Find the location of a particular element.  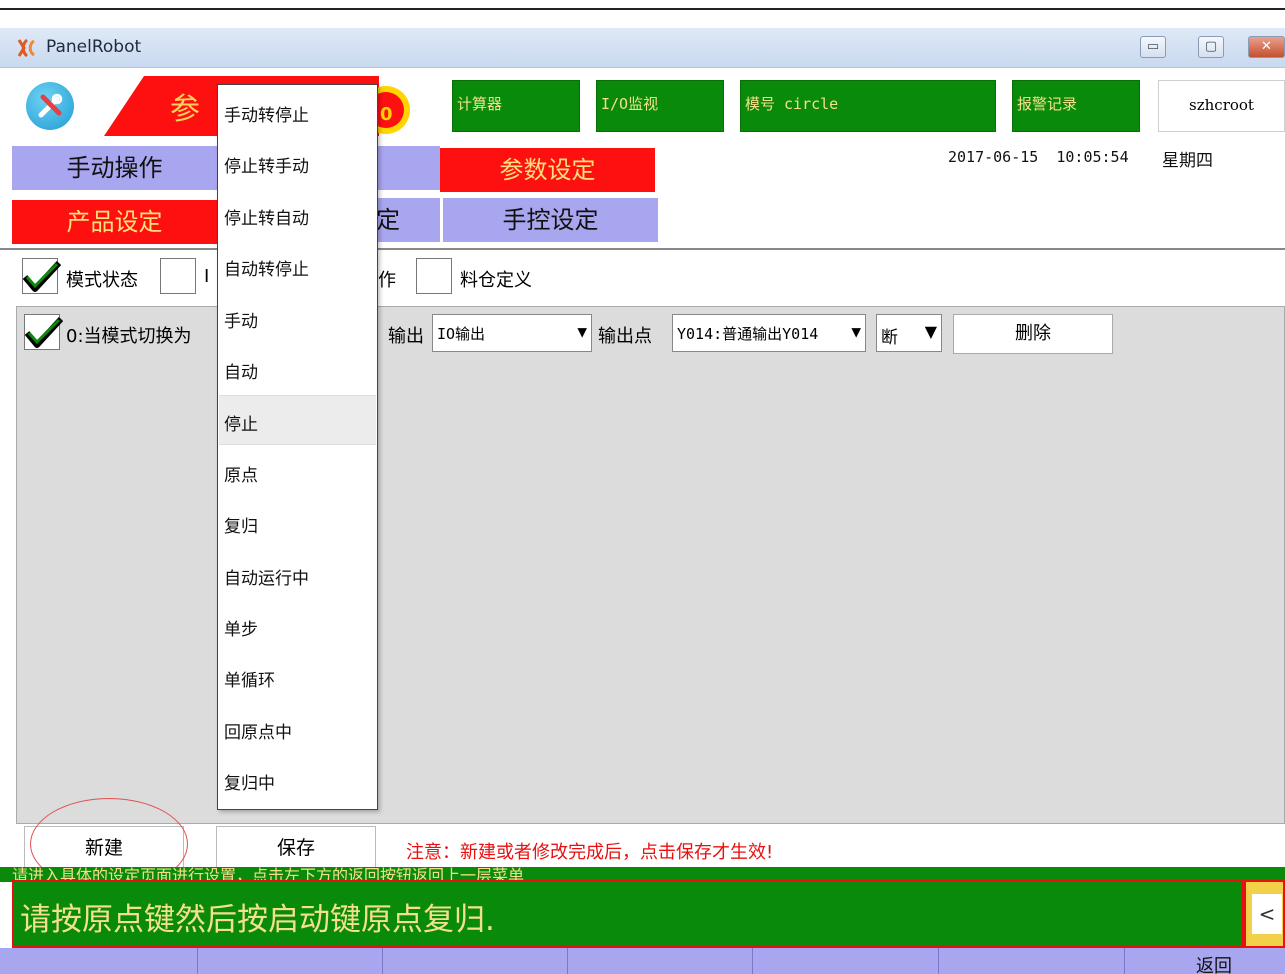

date: 2017-06-15 is located at coordinates (993, 157).